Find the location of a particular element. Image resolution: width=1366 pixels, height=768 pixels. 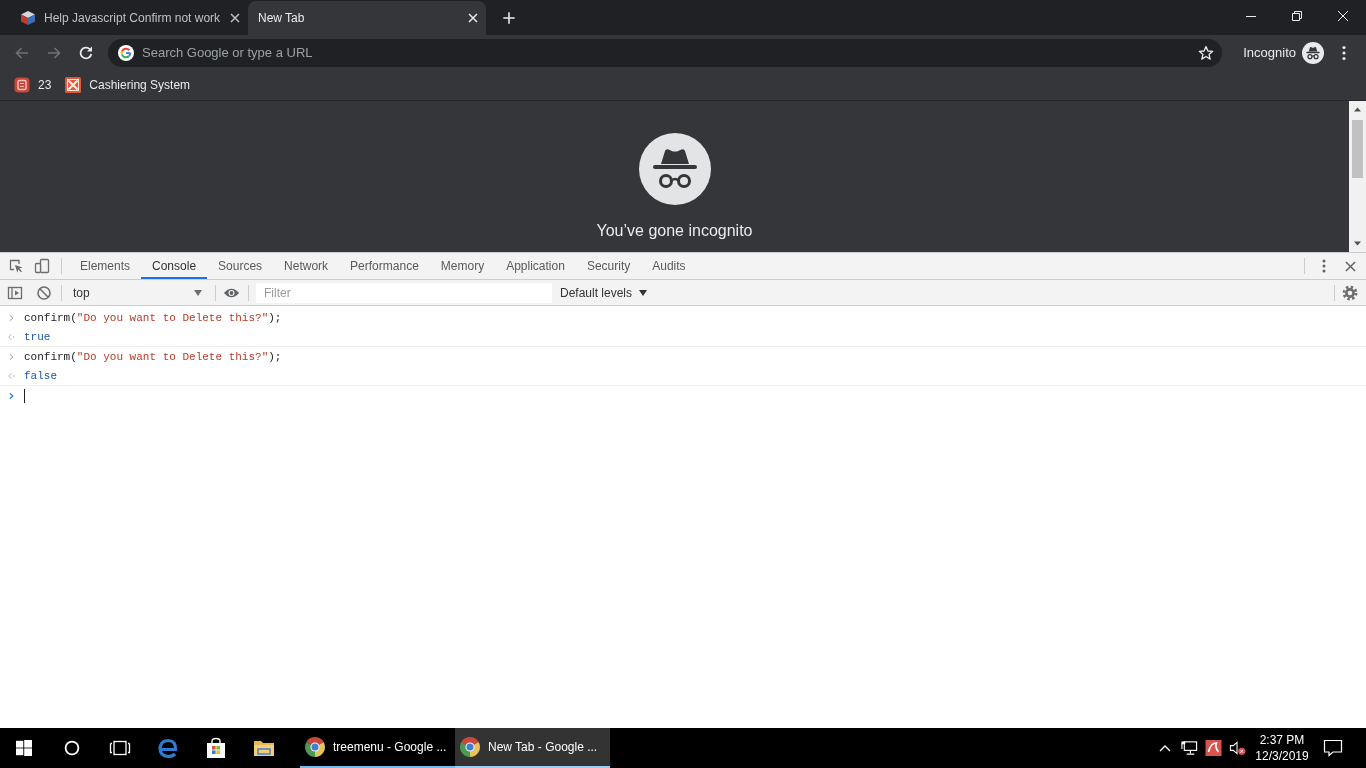

device-icon is located at coordinates (42, 266).